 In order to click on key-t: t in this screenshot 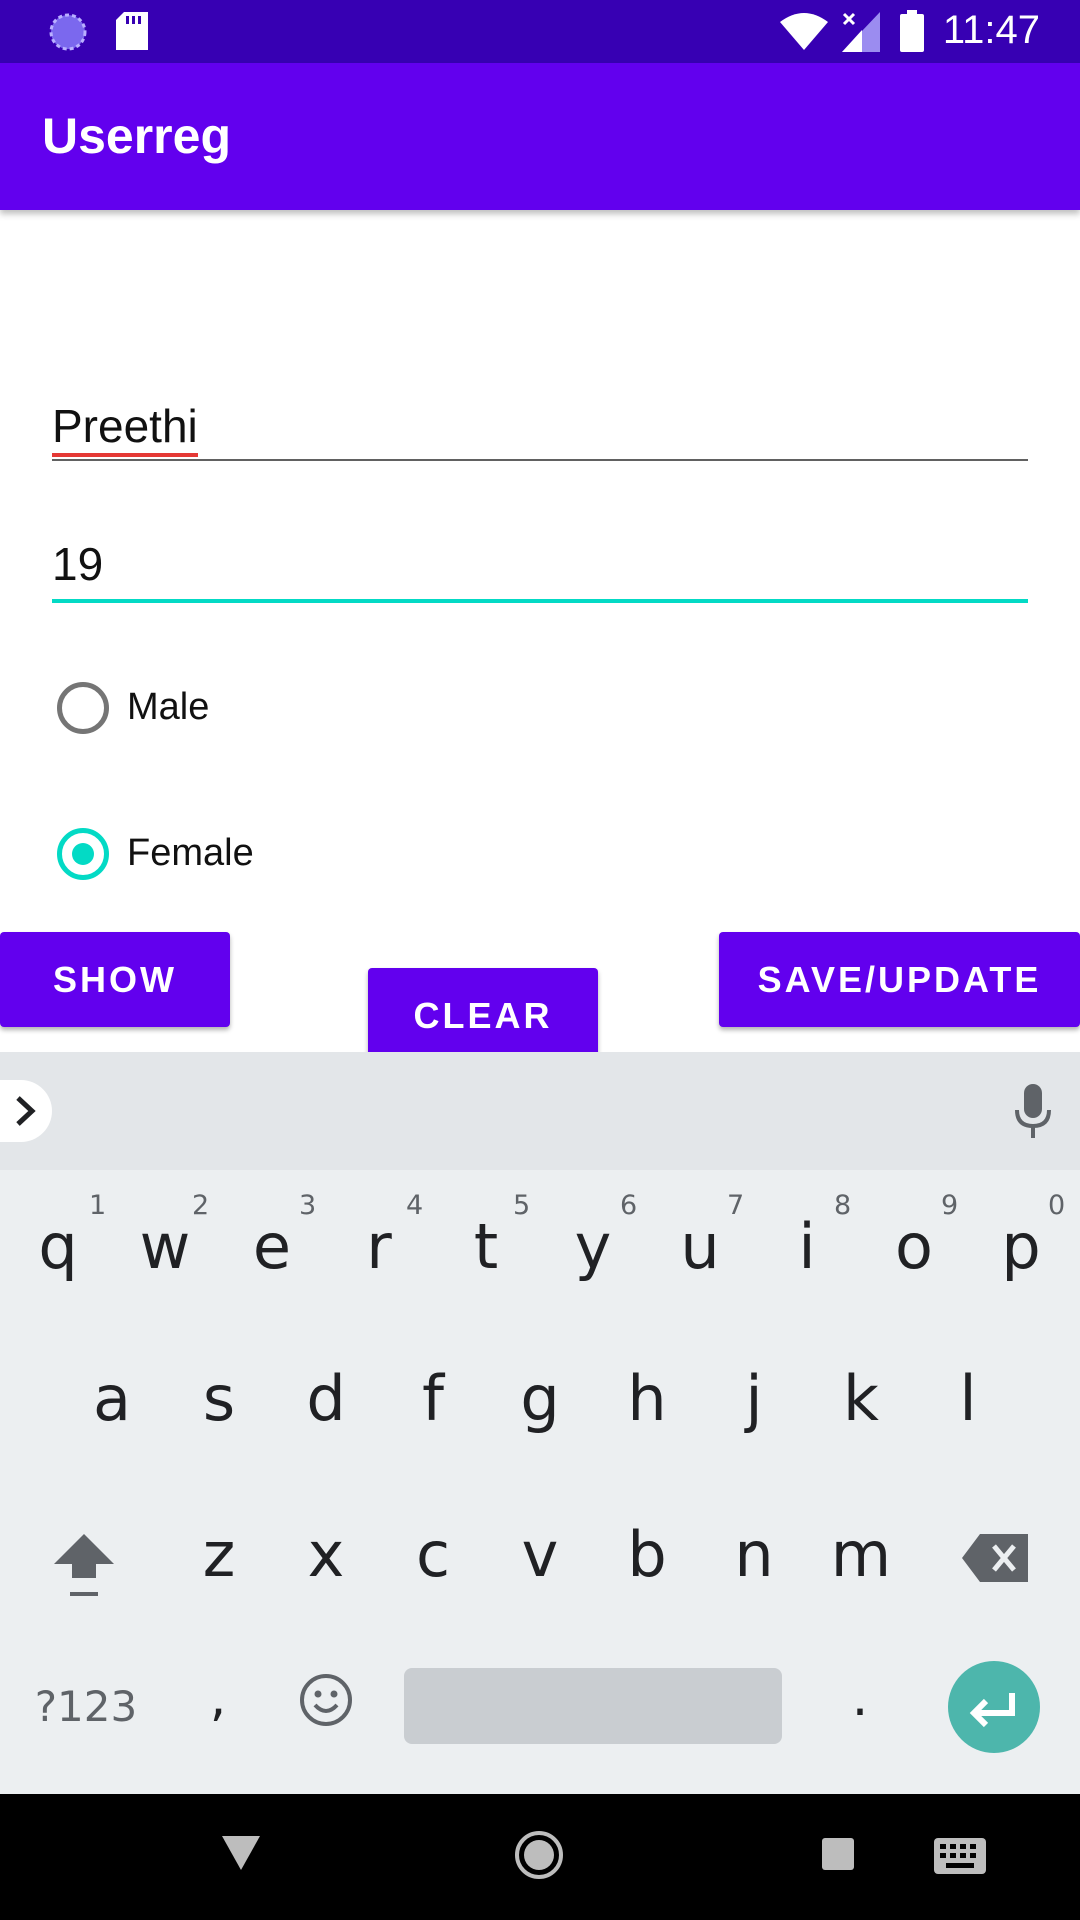, I will do `click(486, 1247)`.